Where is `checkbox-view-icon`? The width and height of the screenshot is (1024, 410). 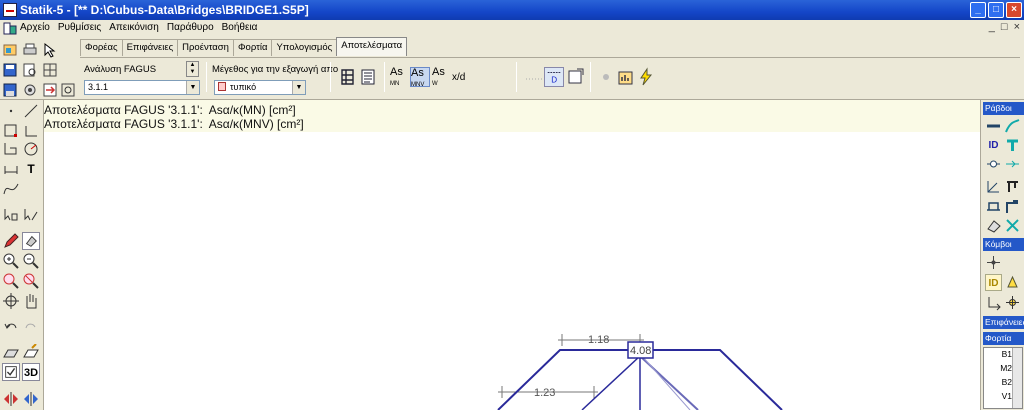 checkbox-view-icon is located at coordinates (11, 372).